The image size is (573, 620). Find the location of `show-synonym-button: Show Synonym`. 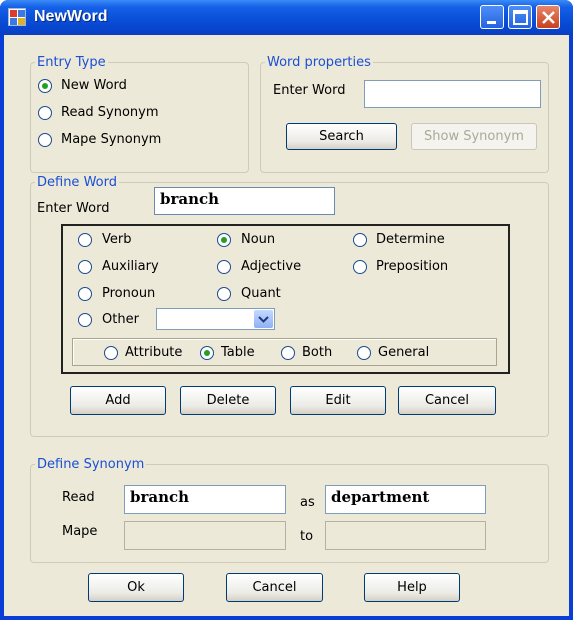

show-synonym-button: Show Synonym is located at coordinates (474, 136).